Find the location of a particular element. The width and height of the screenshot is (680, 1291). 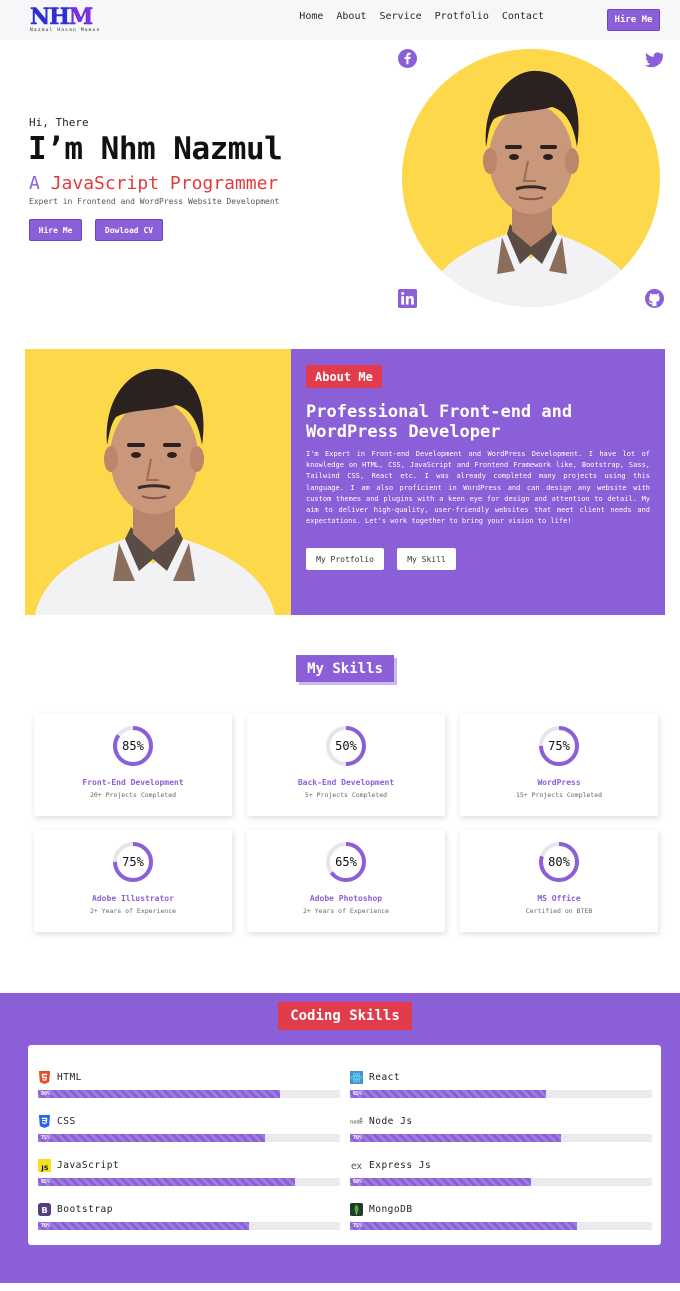

coding-skill-percent: 60% is located at coordinates (358, 1182).